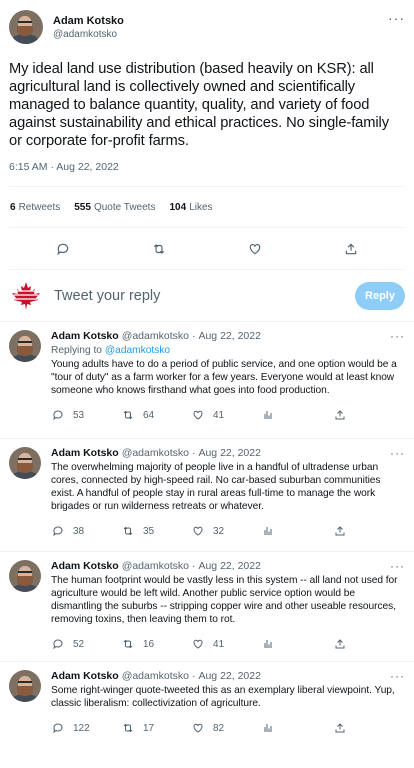  I want to click on reply-action: 52, so click(86, 644).